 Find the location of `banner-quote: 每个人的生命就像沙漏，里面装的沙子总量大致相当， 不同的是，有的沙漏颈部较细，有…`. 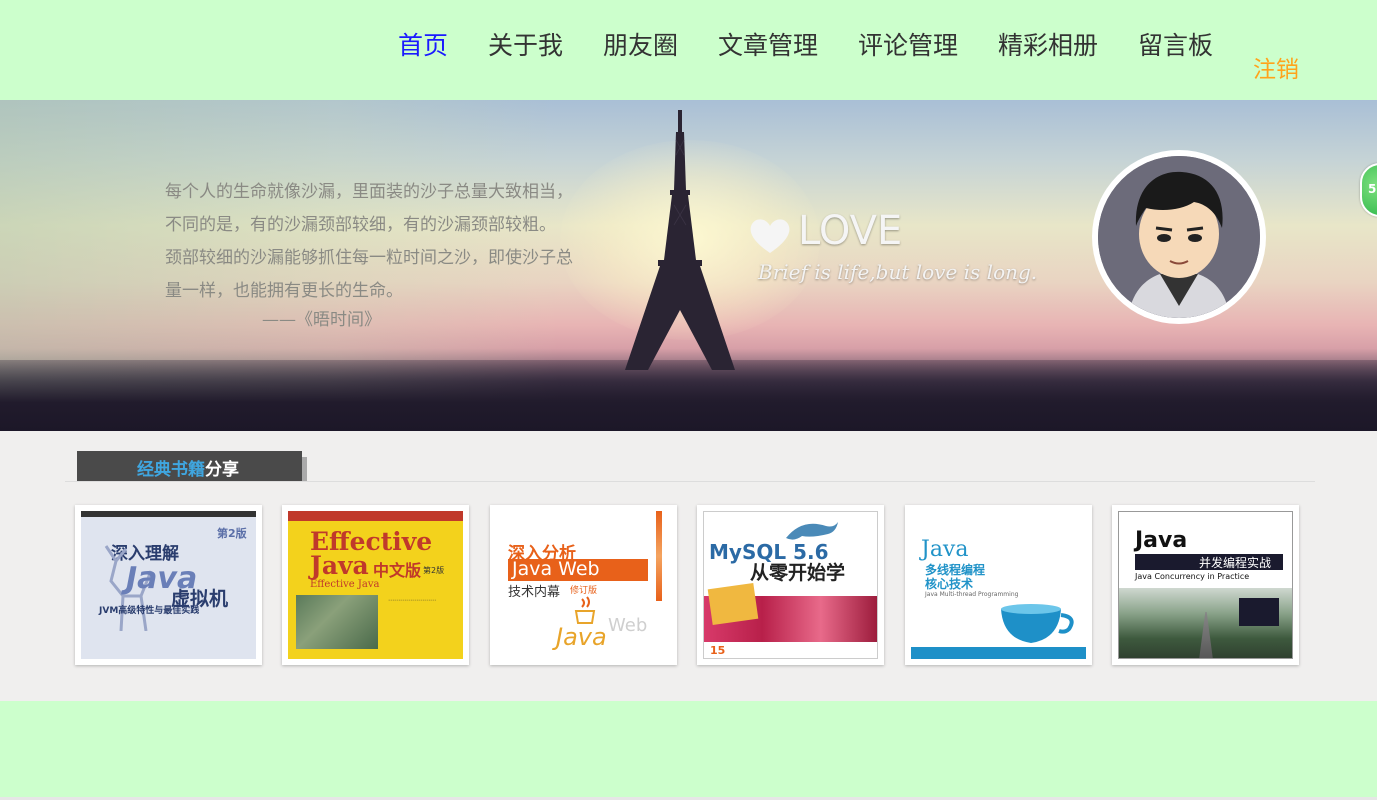

banner-quote: 每个人的生命就像沙漏，里面装的沙子总量大致相当， 不同的是，有的沙漏颈部较细，有… is located at coordinates (380, 242).